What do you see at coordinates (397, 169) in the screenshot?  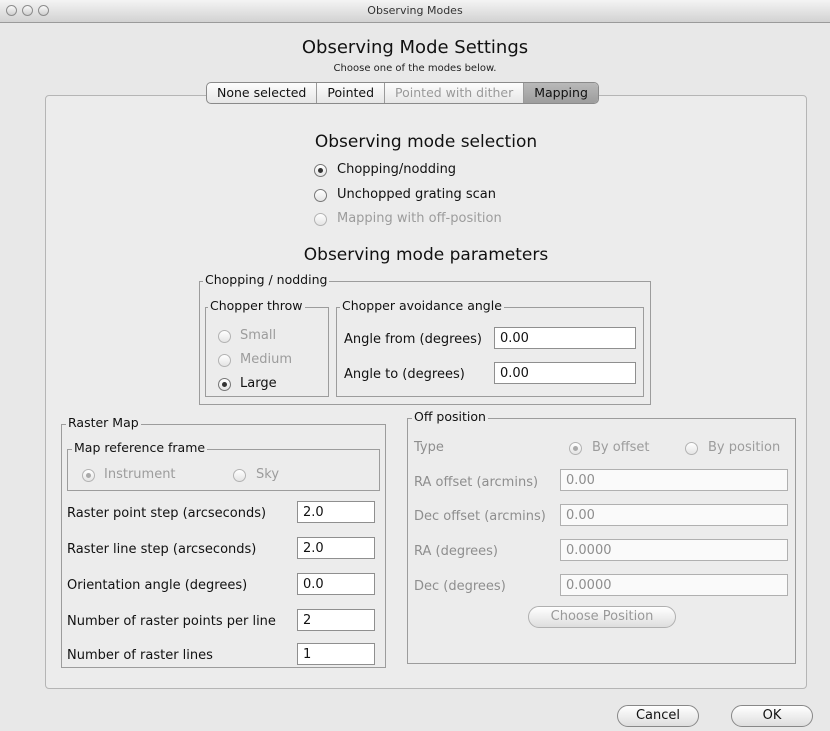 I see `radio-chopping-nodding-label: Chopping/nodding` at bounding box center [397, 169].